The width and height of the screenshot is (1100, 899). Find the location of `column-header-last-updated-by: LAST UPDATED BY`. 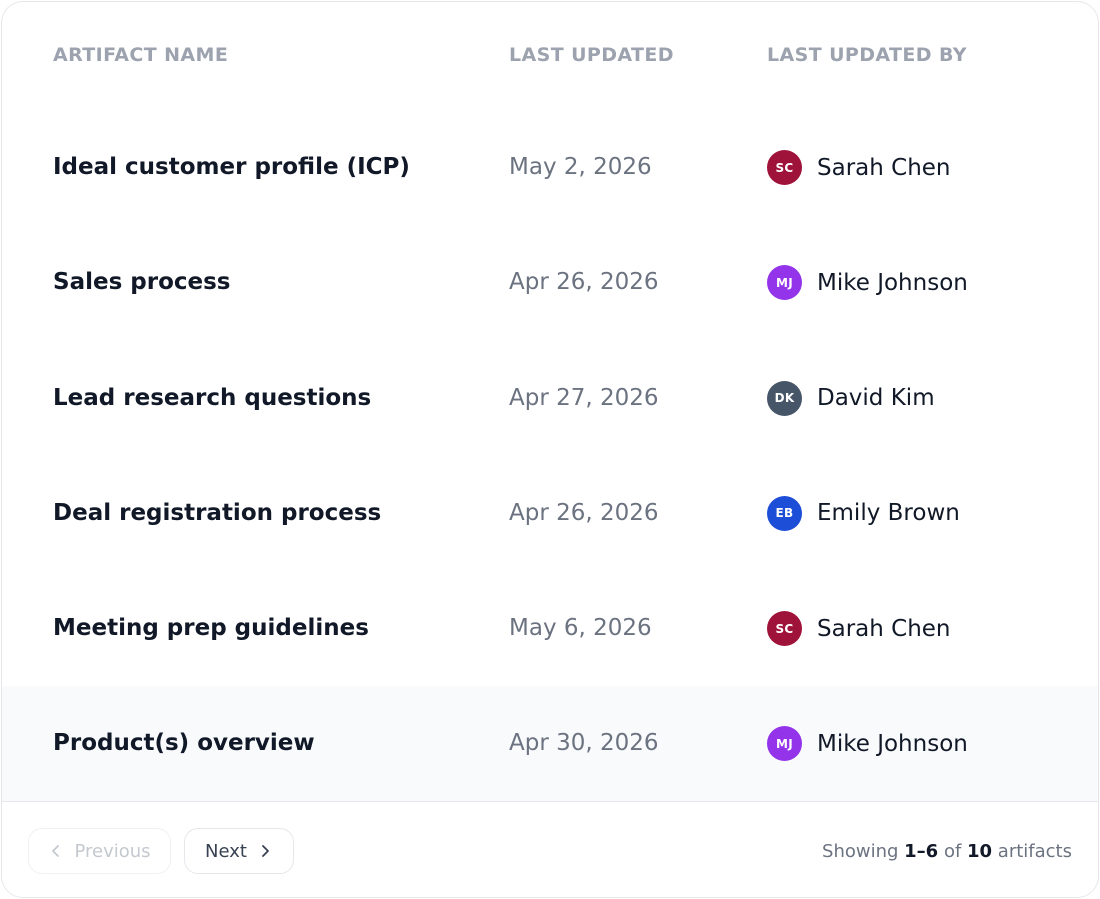

column-header-last-updated-by: LAST UPDATED BY is located at coordinates (867, 55).